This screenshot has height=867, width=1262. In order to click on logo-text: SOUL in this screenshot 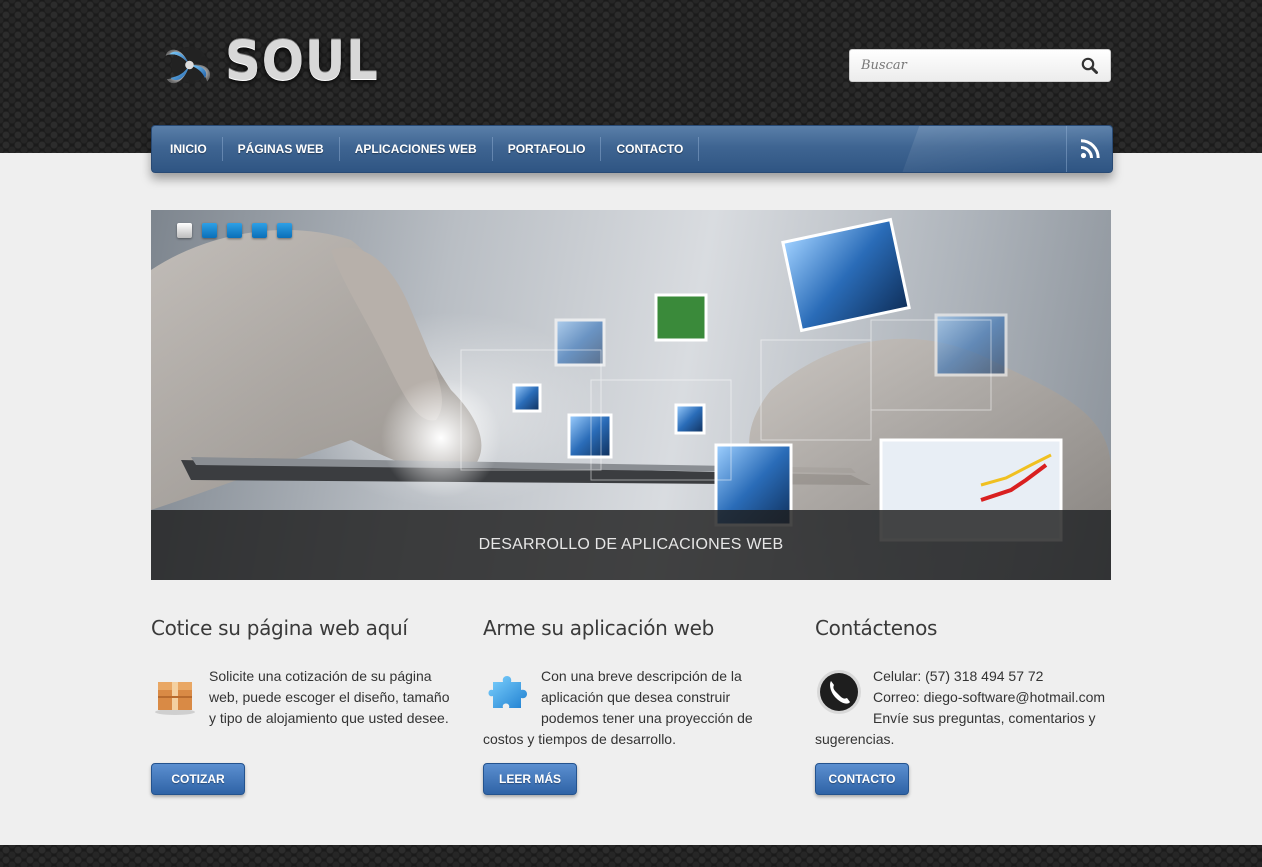, I will do `click(301, 60)`.